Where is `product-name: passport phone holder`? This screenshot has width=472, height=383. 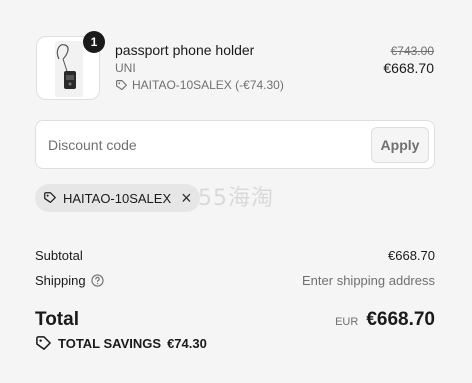 product-name: passport phone holder is located at coordinates (185, 50).